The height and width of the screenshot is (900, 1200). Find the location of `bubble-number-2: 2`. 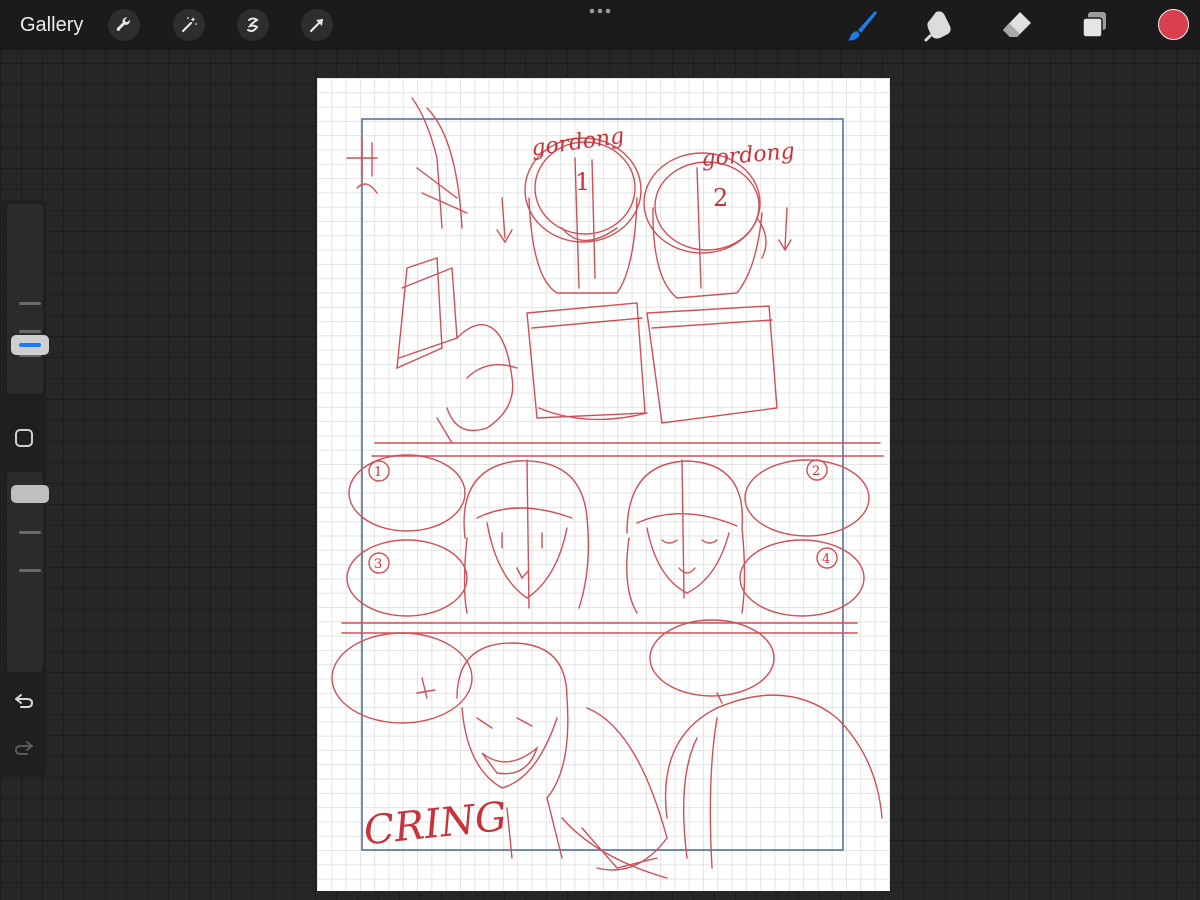

bubble-number-2: 2 is located at coordinates (816, 471).